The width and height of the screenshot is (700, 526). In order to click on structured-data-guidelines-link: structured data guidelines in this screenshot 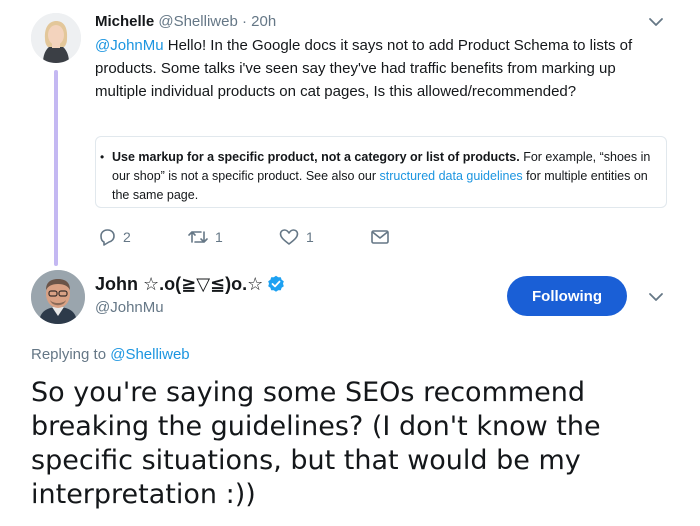, I will do `click(451, 176)`.